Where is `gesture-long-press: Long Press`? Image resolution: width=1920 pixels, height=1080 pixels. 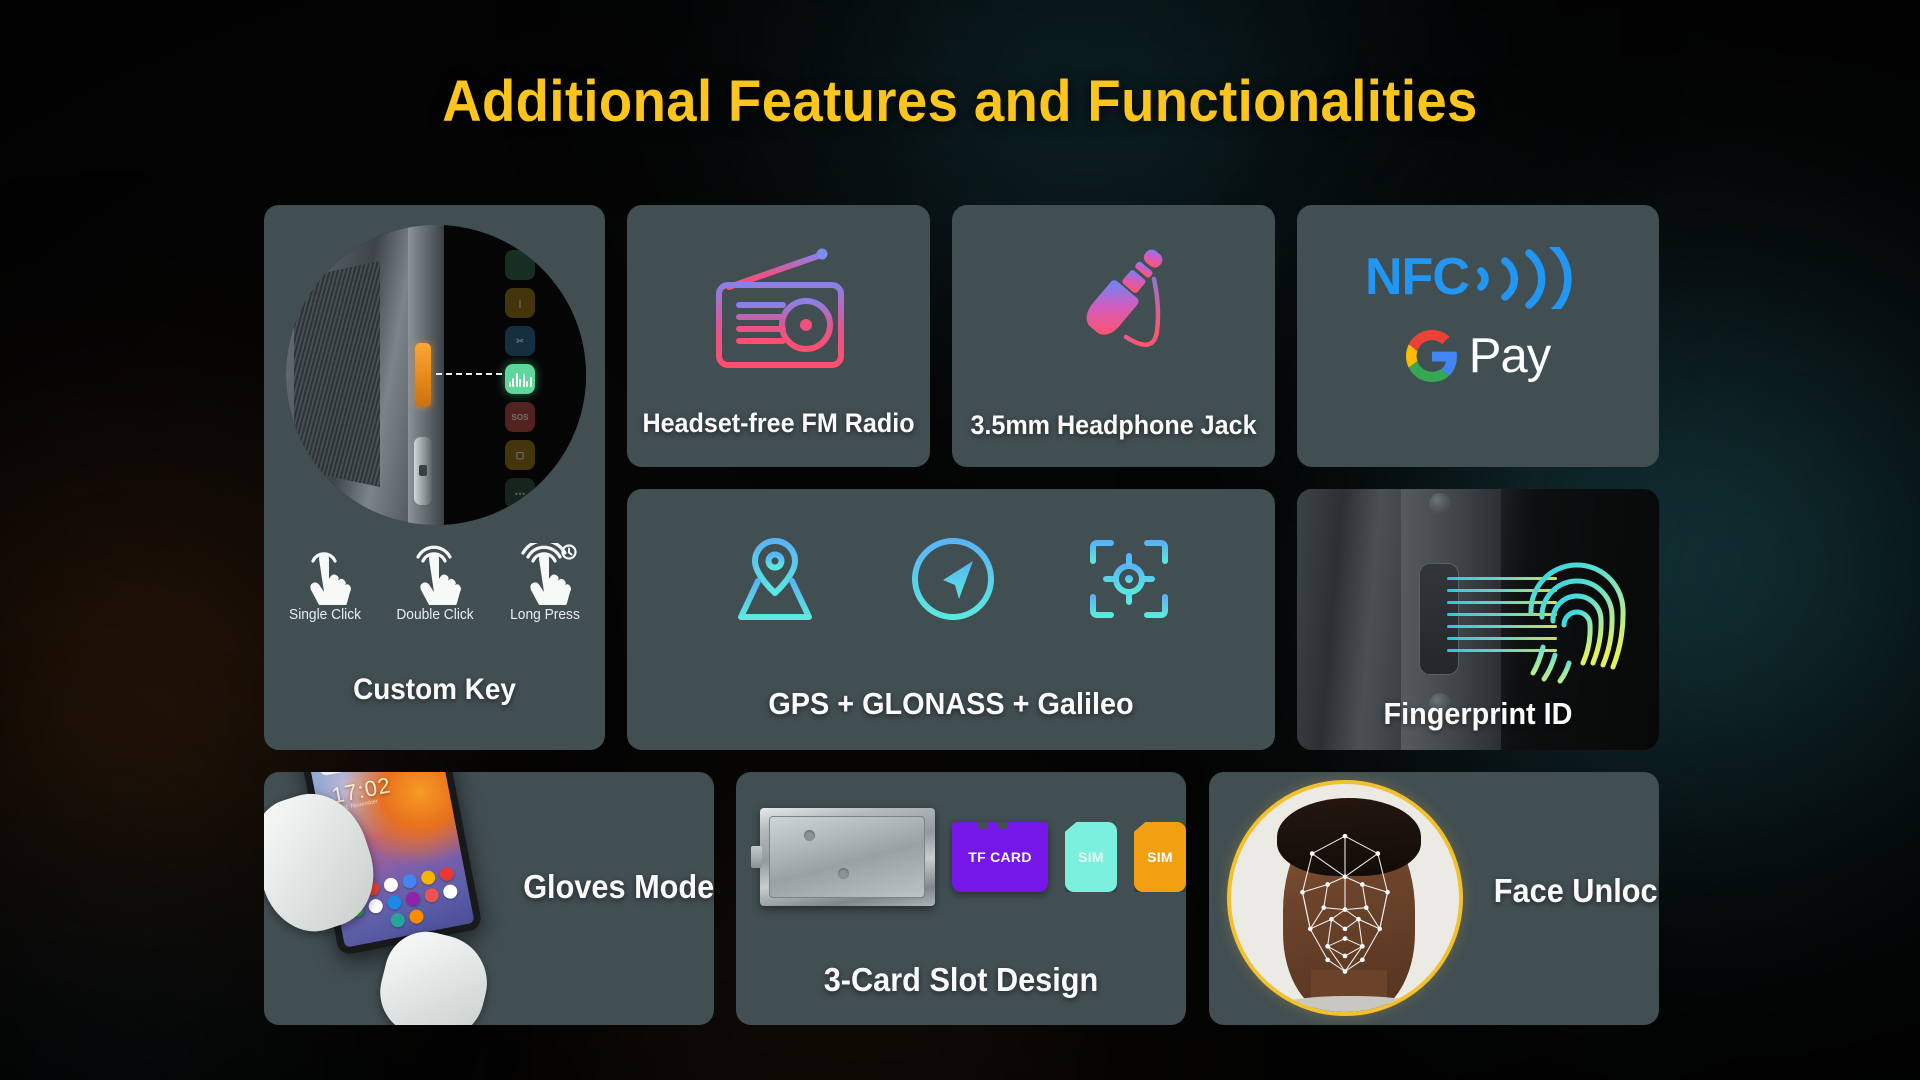
gesture-long-press: Long Press is located at coordinates (545, 581).